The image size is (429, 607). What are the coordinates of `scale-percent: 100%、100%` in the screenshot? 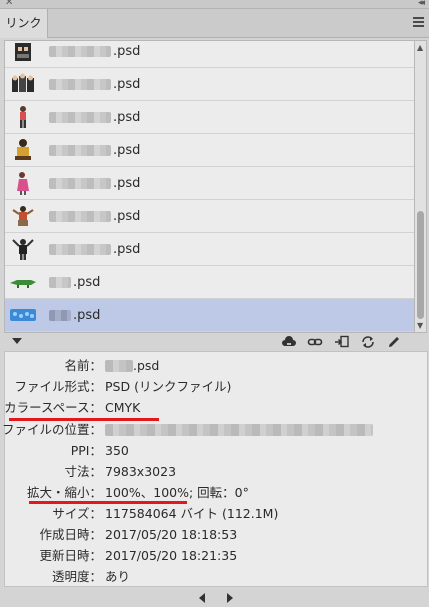 It's located at (147, 492).